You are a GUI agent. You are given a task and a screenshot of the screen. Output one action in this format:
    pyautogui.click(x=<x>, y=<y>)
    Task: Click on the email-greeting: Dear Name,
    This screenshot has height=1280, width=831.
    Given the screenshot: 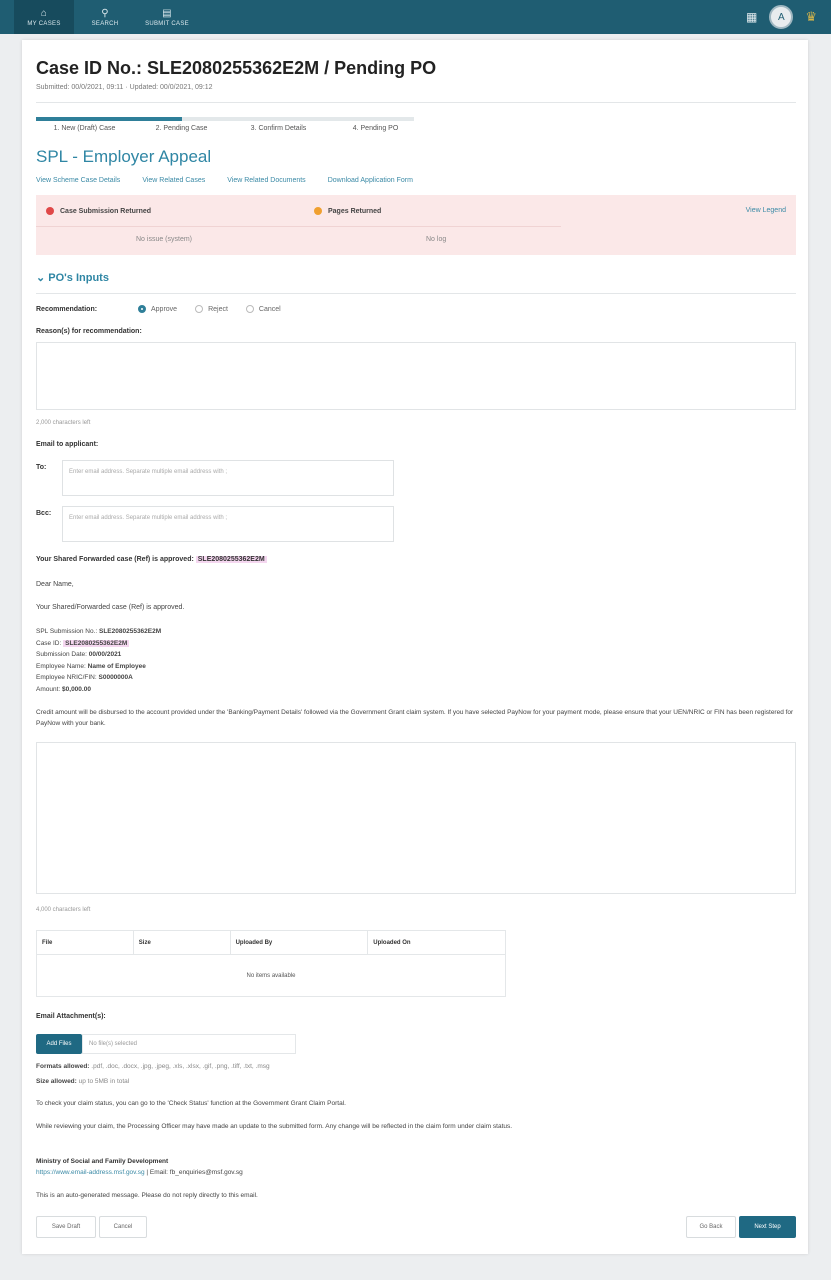 What is the action you would take?
    pyautogui.click(x=55, y=584)
    